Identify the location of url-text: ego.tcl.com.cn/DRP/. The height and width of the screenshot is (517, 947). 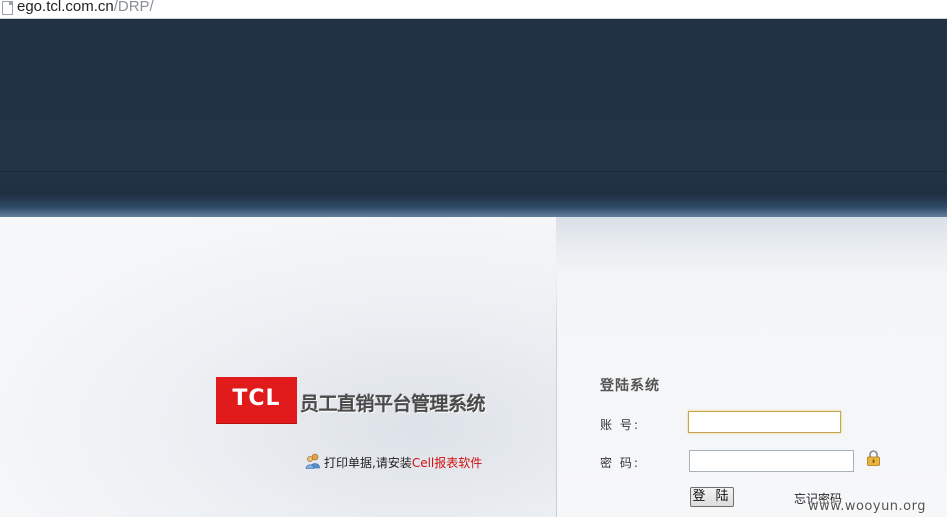
(85, 8).